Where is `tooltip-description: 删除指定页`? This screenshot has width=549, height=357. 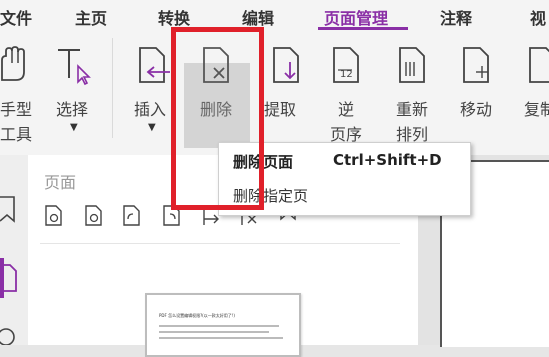 tooltip-description: 删除指定页 is located at coordinates (271, 196).